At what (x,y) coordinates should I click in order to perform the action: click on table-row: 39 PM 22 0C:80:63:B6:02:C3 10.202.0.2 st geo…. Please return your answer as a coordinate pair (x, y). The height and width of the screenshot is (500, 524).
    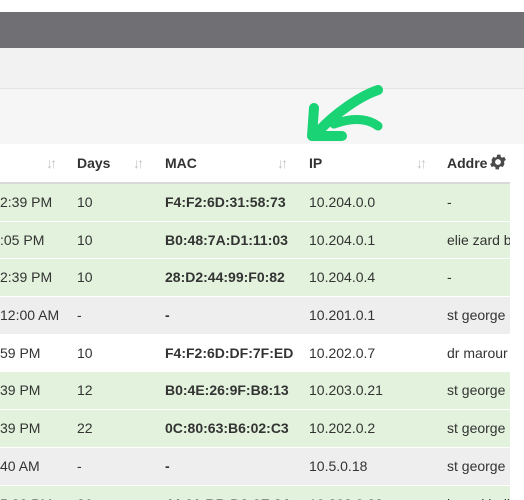
    Looking at the image, I should click on (255, 429).